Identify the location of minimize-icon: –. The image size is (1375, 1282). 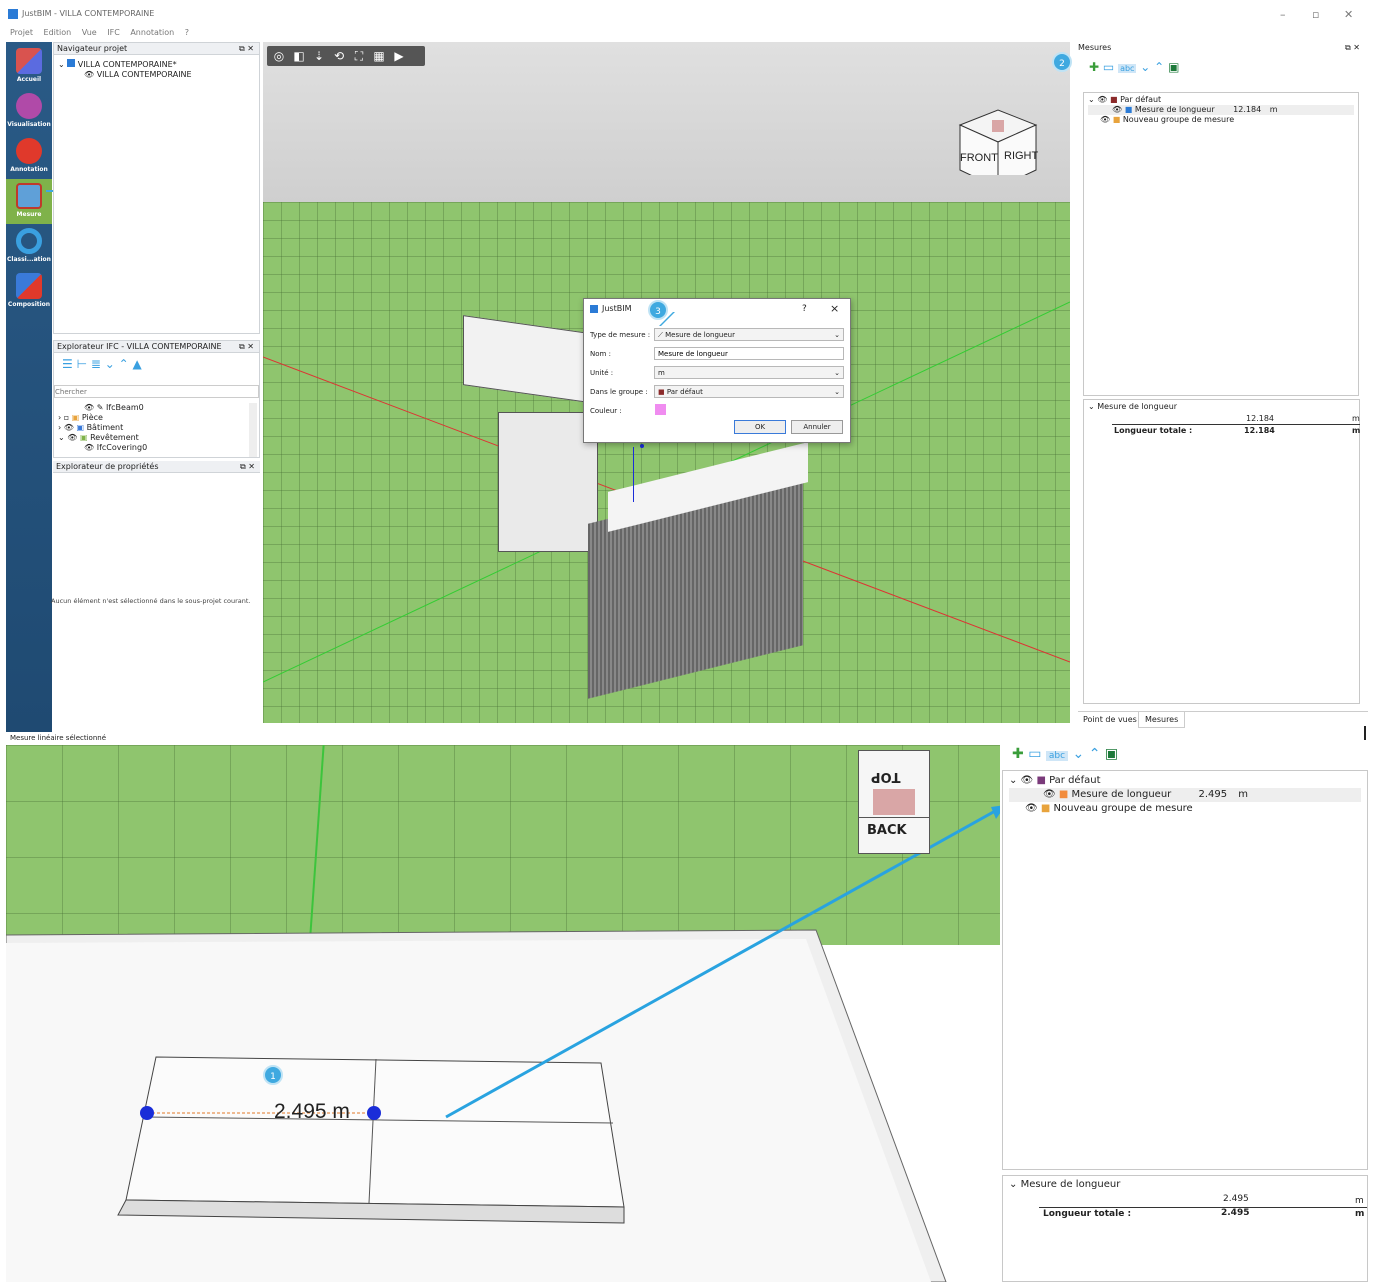
(1283, 14).